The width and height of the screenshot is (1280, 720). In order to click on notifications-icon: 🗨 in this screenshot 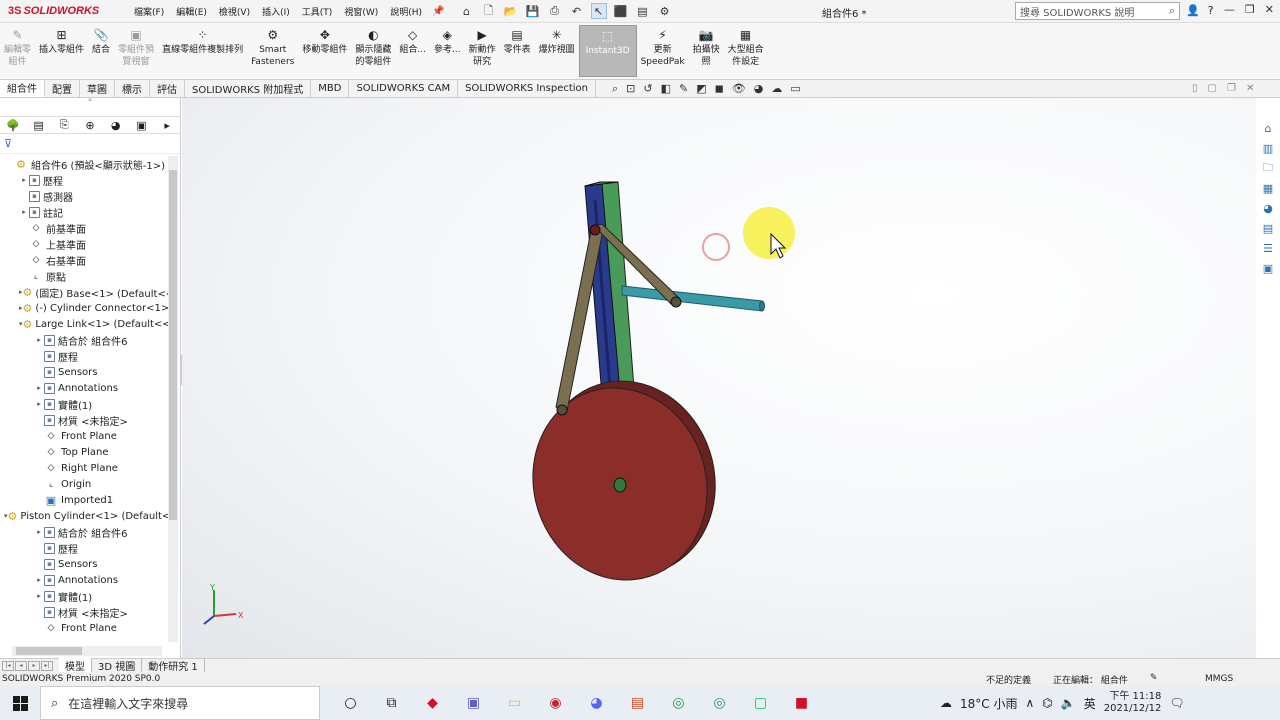, I will do `click(1176, 703)`.